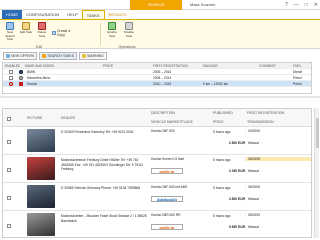 This screenshot has height=240, width=320. Describe the element at coordinates (42, 26) in the screenshot. I see `delete-icon` at that location.